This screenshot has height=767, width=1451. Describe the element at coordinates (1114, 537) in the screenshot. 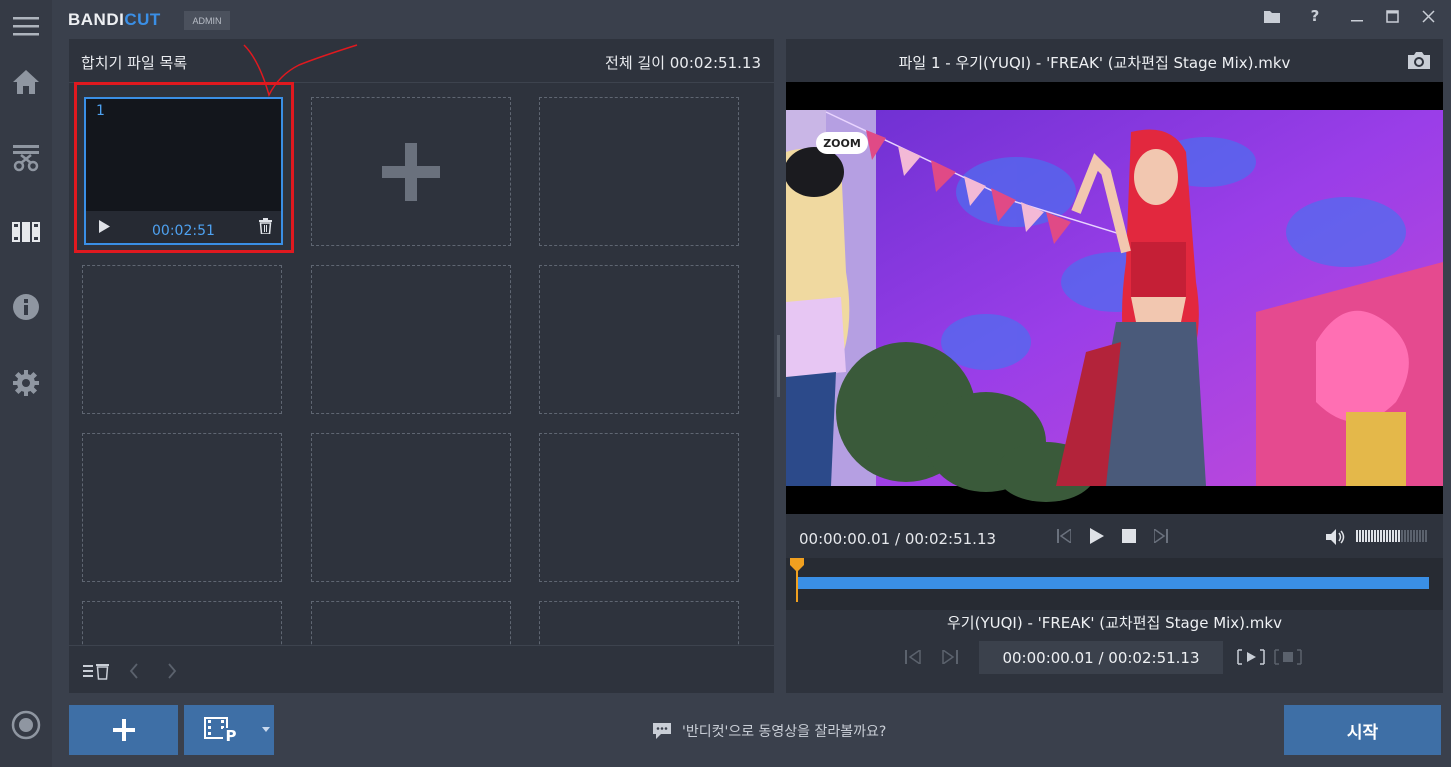

I see `player-controls: 00:00:00.01 / 00:02:51.13` at that location.